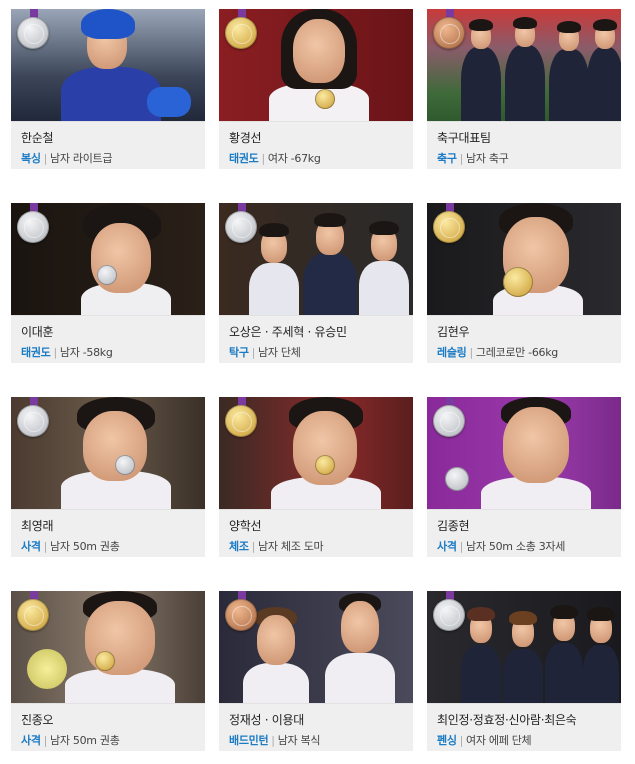  Describe the element at coordinates (291, 546) in the screenshot. I see `event-label: 남자 체조 도마` at that location.